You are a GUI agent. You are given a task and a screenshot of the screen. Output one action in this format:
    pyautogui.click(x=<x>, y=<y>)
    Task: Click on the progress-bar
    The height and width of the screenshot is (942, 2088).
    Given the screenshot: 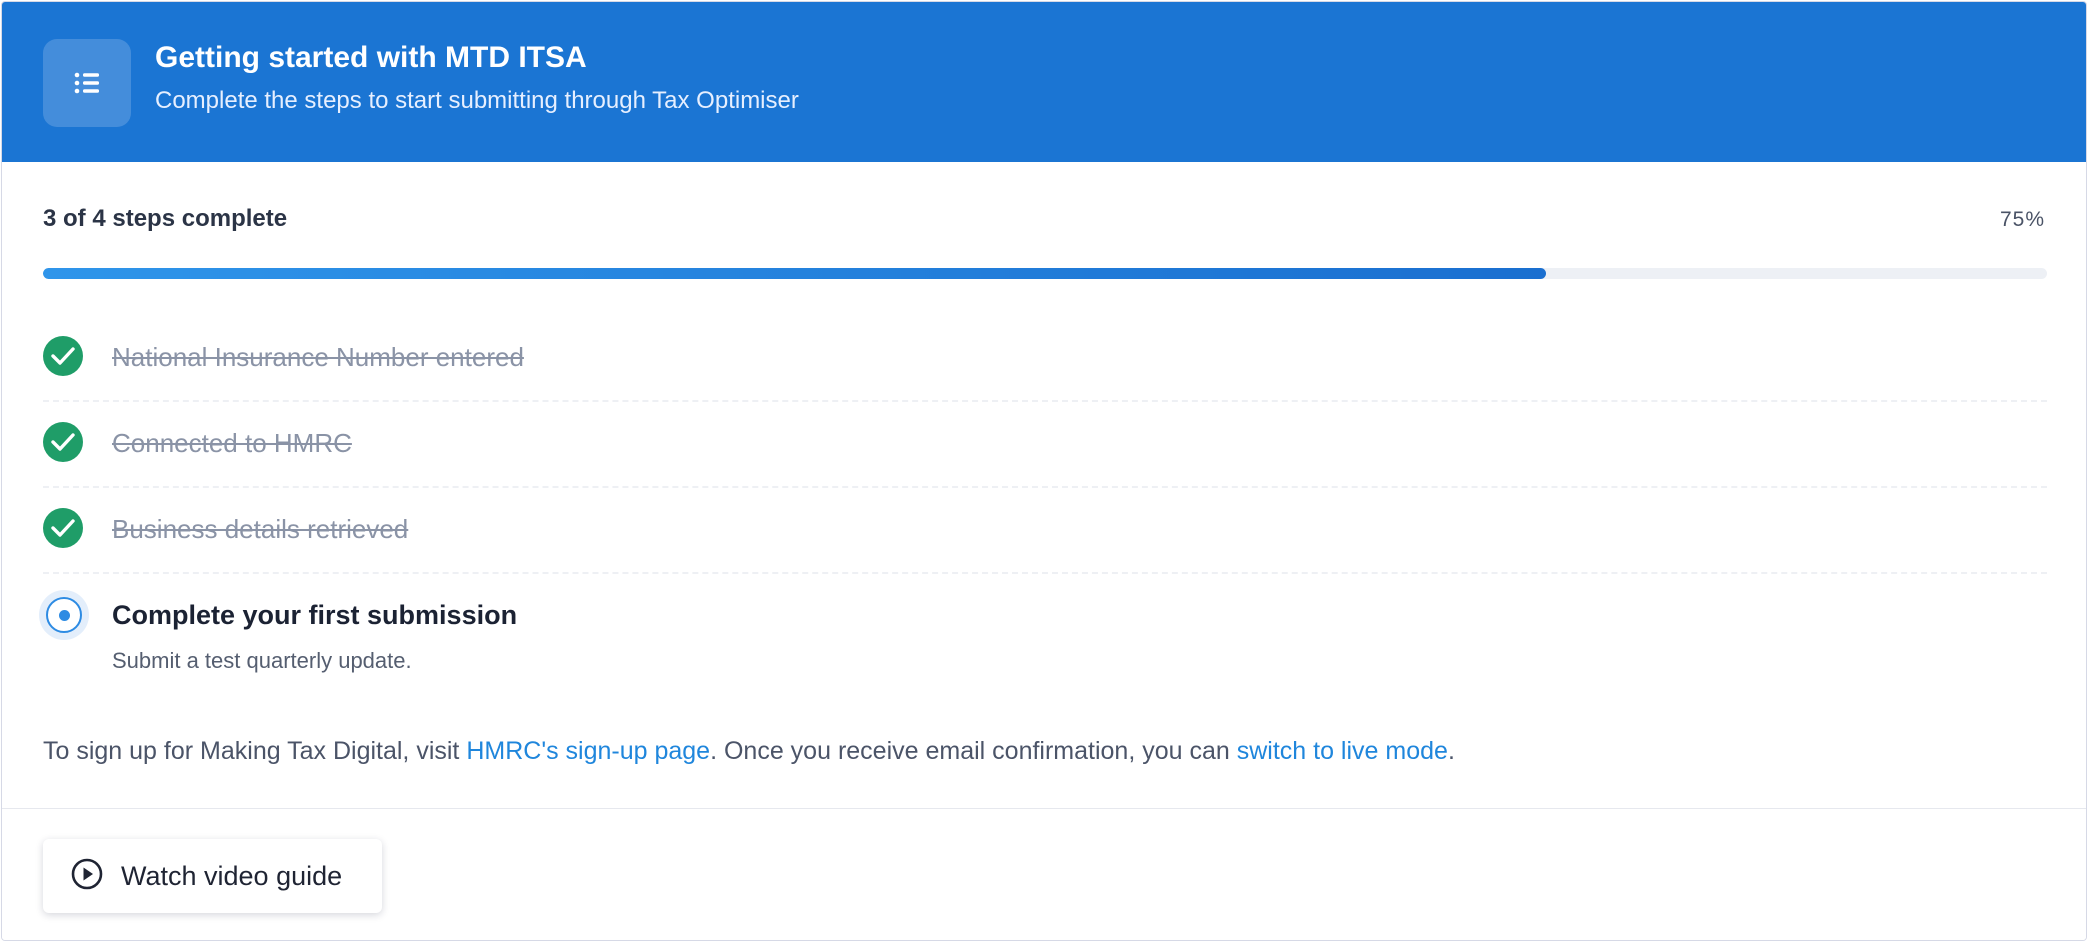 What is the action you would take?
    pyautogui.click(x=1045, y=273)
    